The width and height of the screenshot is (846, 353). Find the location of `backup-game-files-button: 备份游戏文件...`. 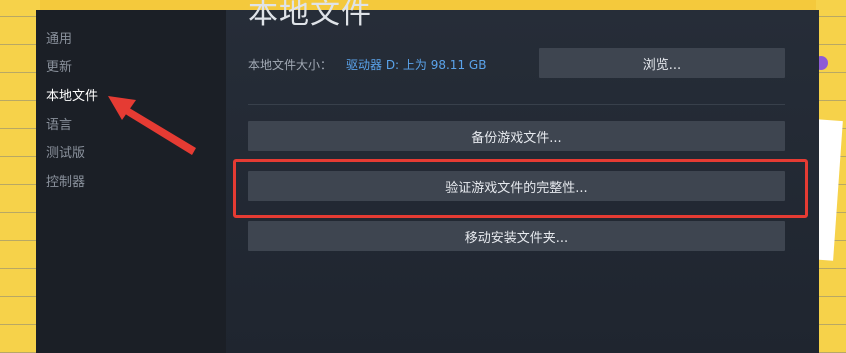

backup-game-files-button: 备份游戏文件... is located at coordinates (516, 136).